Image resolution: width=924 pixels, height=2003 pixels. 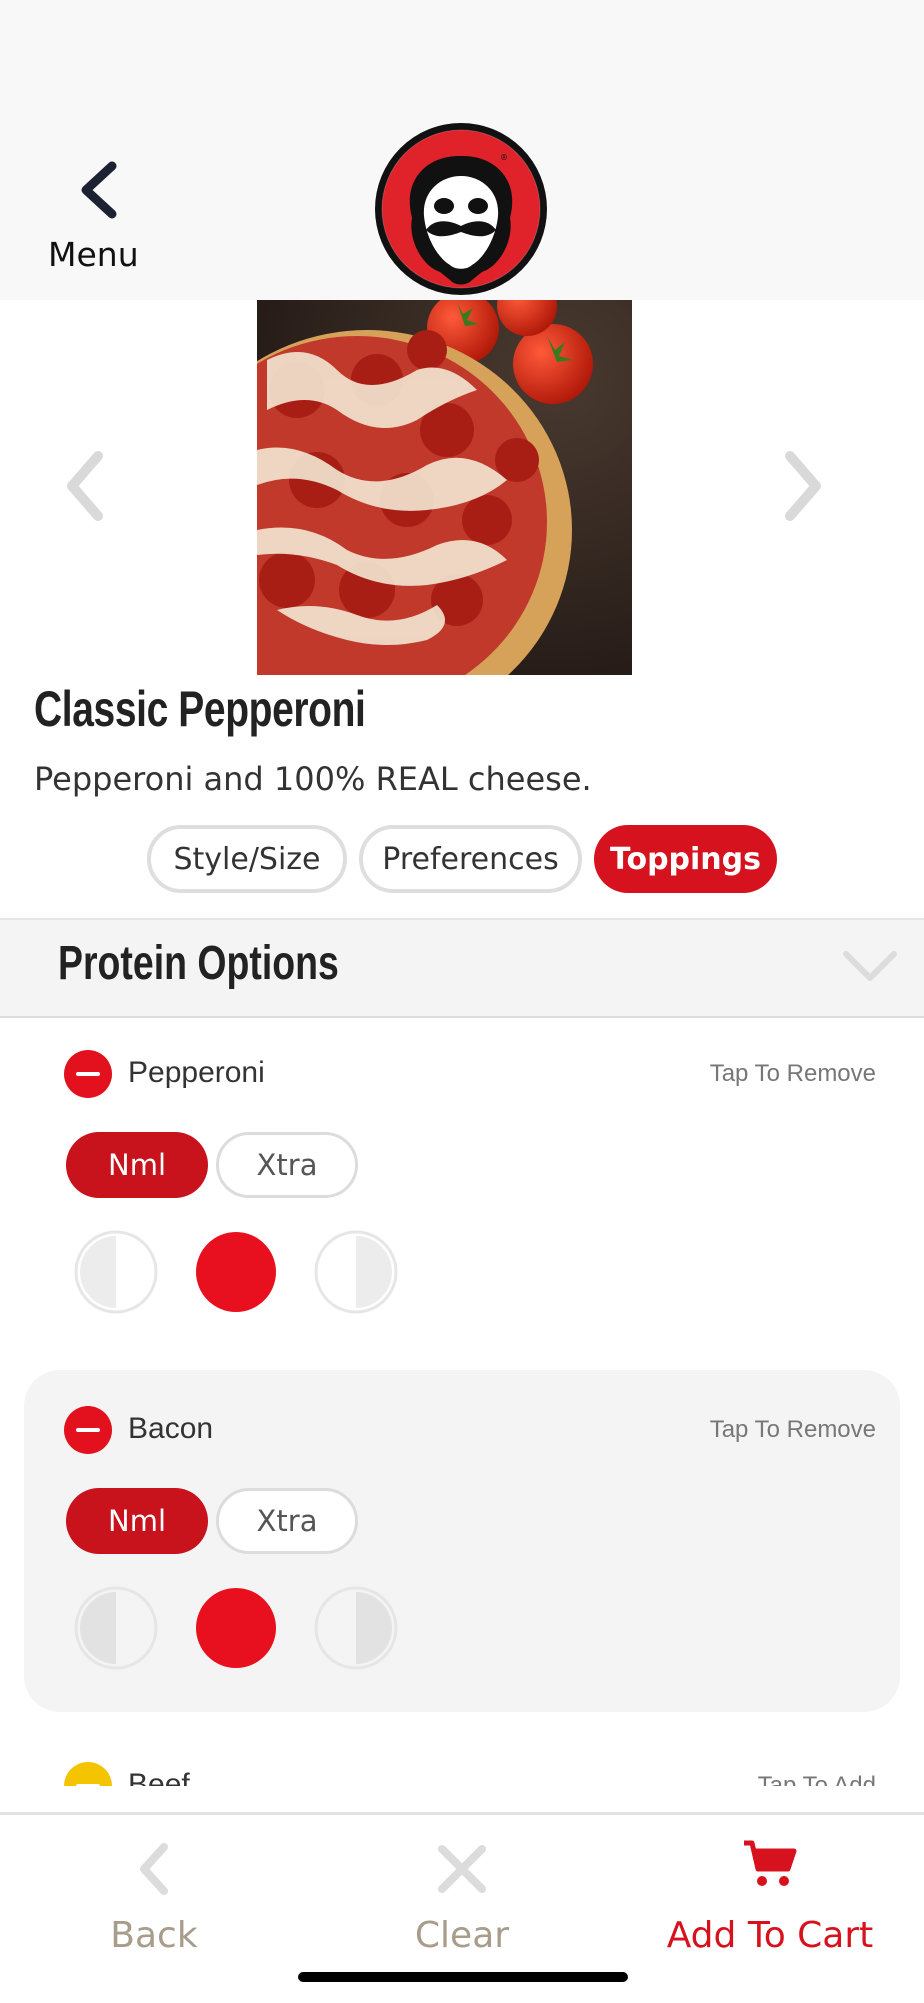 What do you see at coordinates (462, 1935) in the screenshot?
I see `clear-label: Clear` at bounding box center [462, 1935].